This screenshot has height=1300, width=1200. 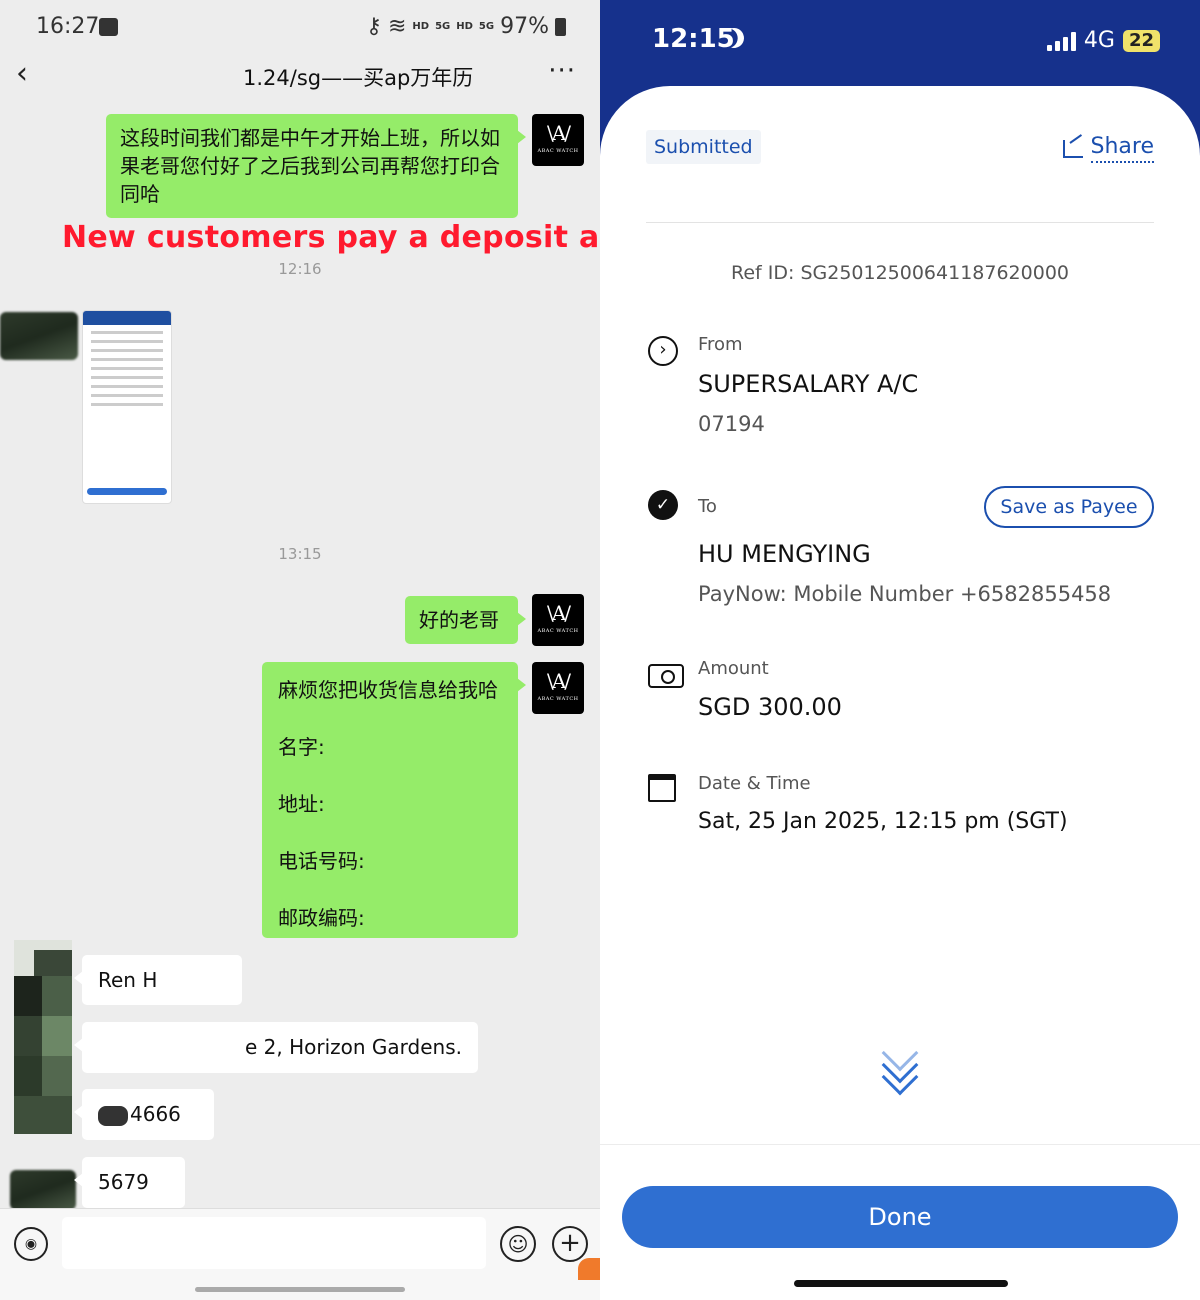 What do you see at coordinates (310, 166) in the screenshot?
I see `message-text: 这段时间我们都是中午才开始上班，所以如果老哥您付好了之后我到公司再帮您打印合同哈` at bounding box center [310, 166].